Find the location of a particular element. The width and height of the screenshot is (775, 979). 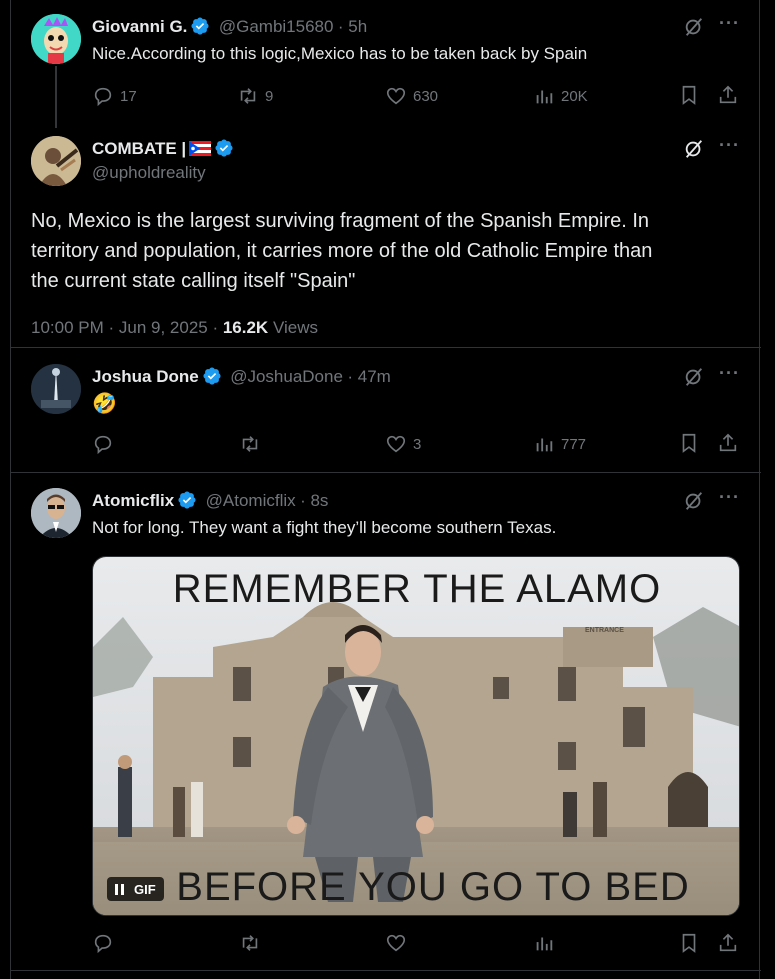

timestamp: · 8s is located at coordinates (314, 500).